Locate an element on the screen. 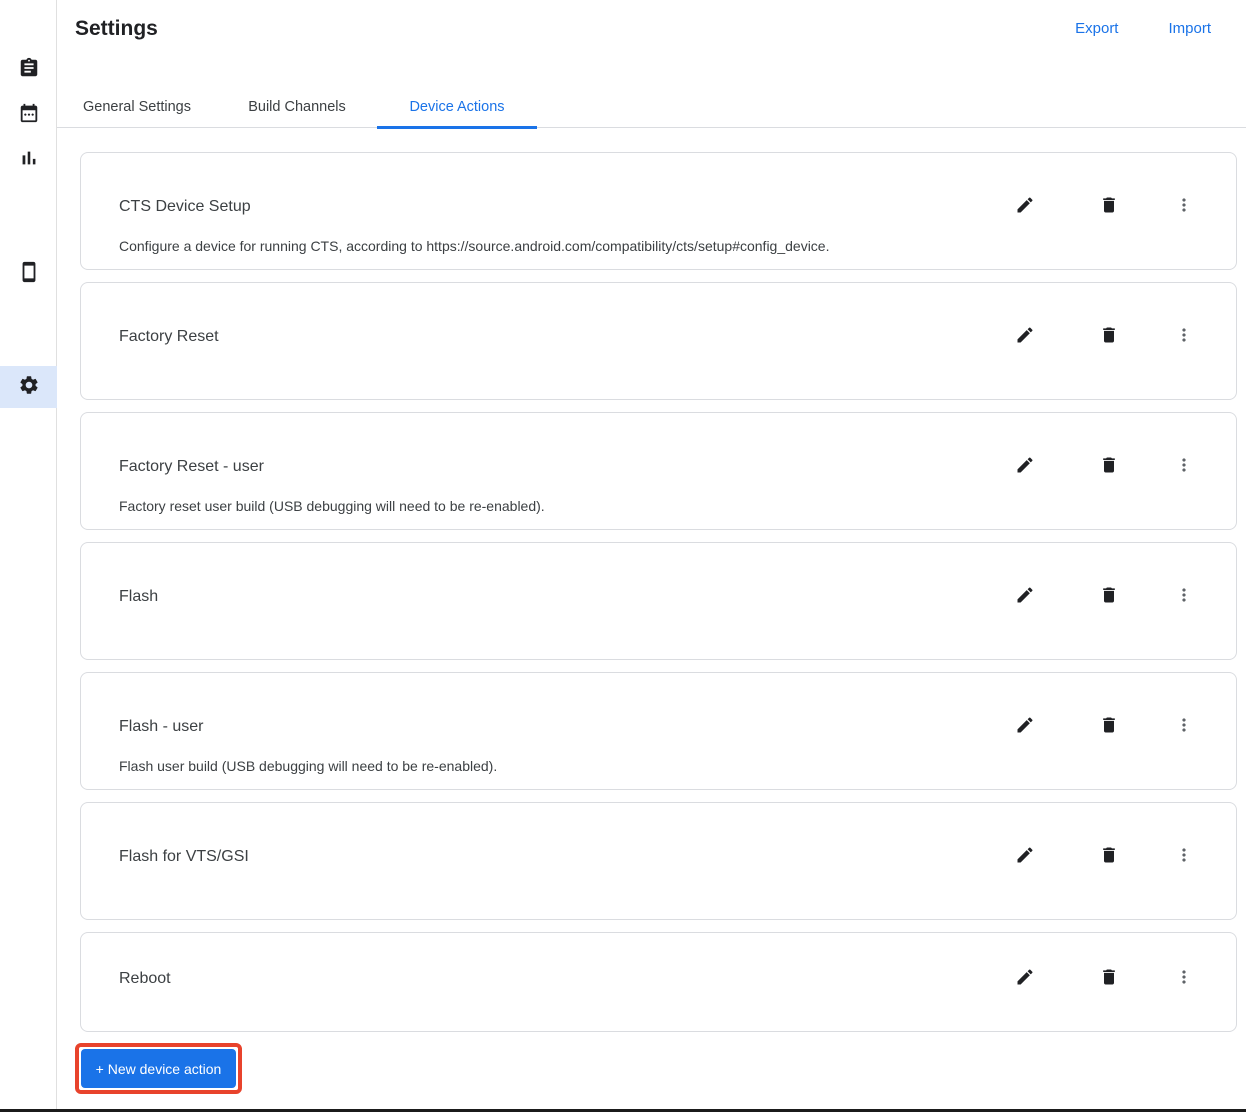 Image resolution: width=1246 pixels, height=1116 pixels. device-action-title: Factory Reset is located at coordinates (169, 336).